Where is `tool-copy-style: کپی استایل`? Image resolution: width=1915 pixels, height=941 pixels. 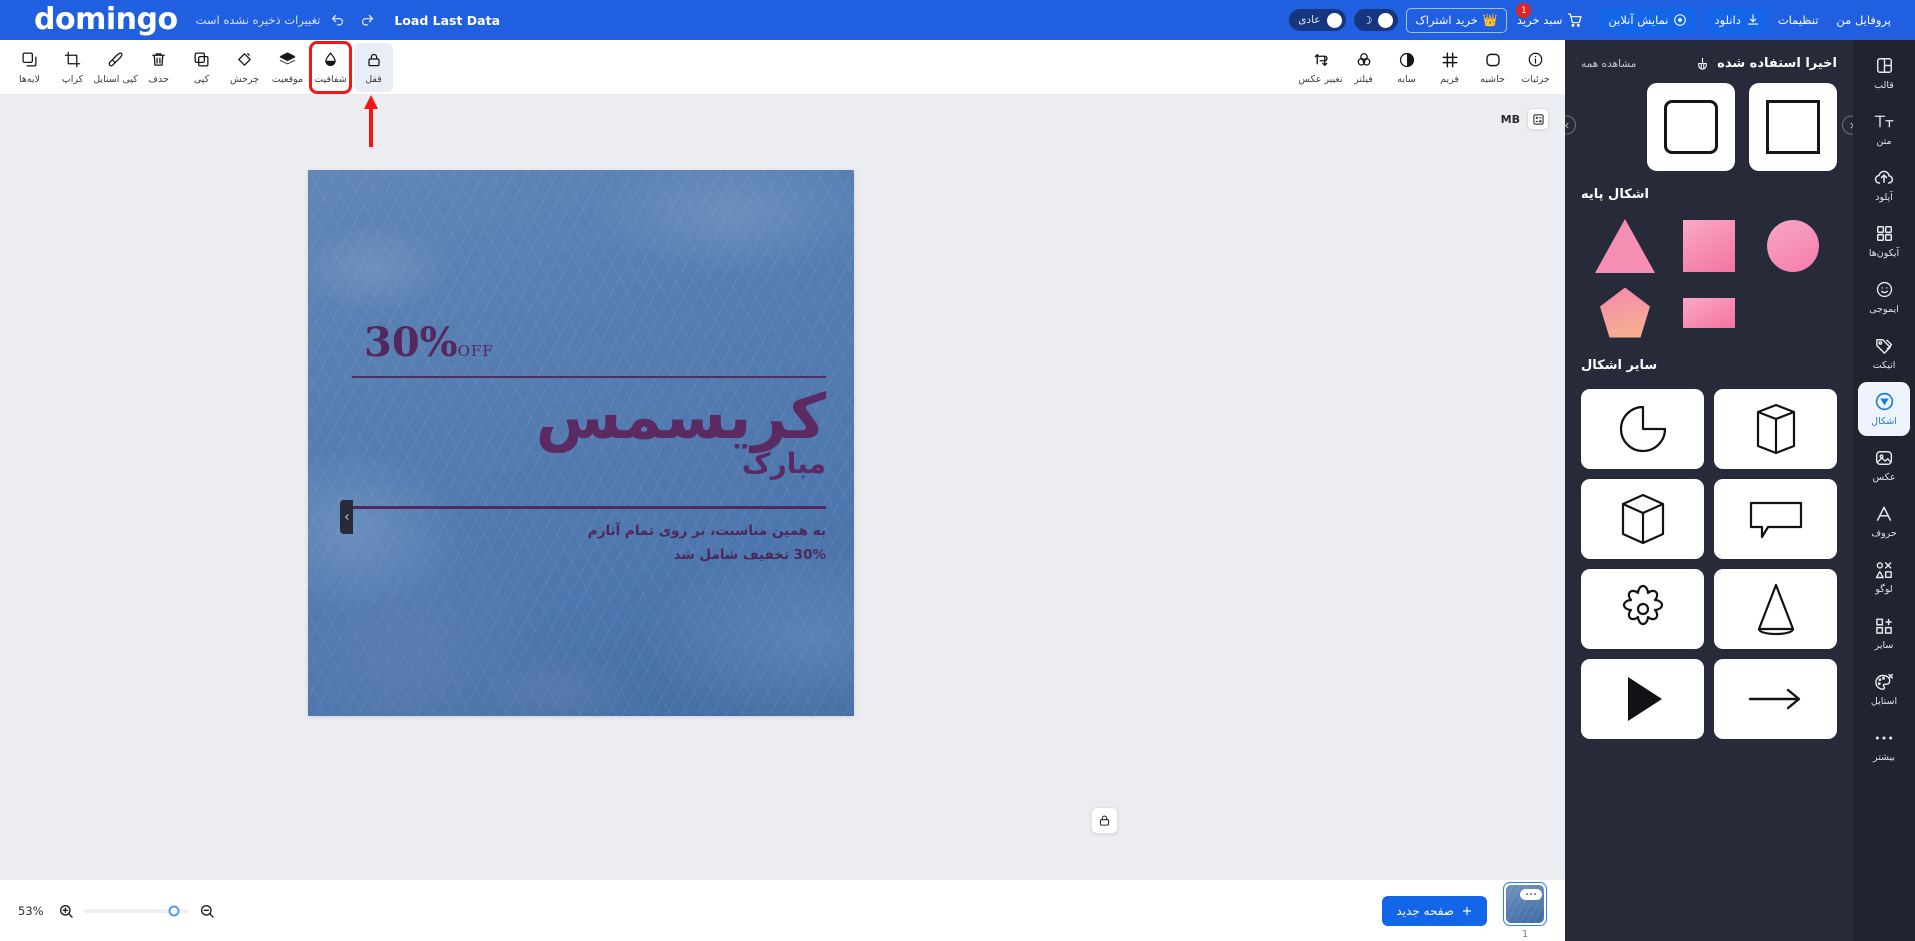
tool-copy-style: کپی استایل is located at coordinates (115, 67).